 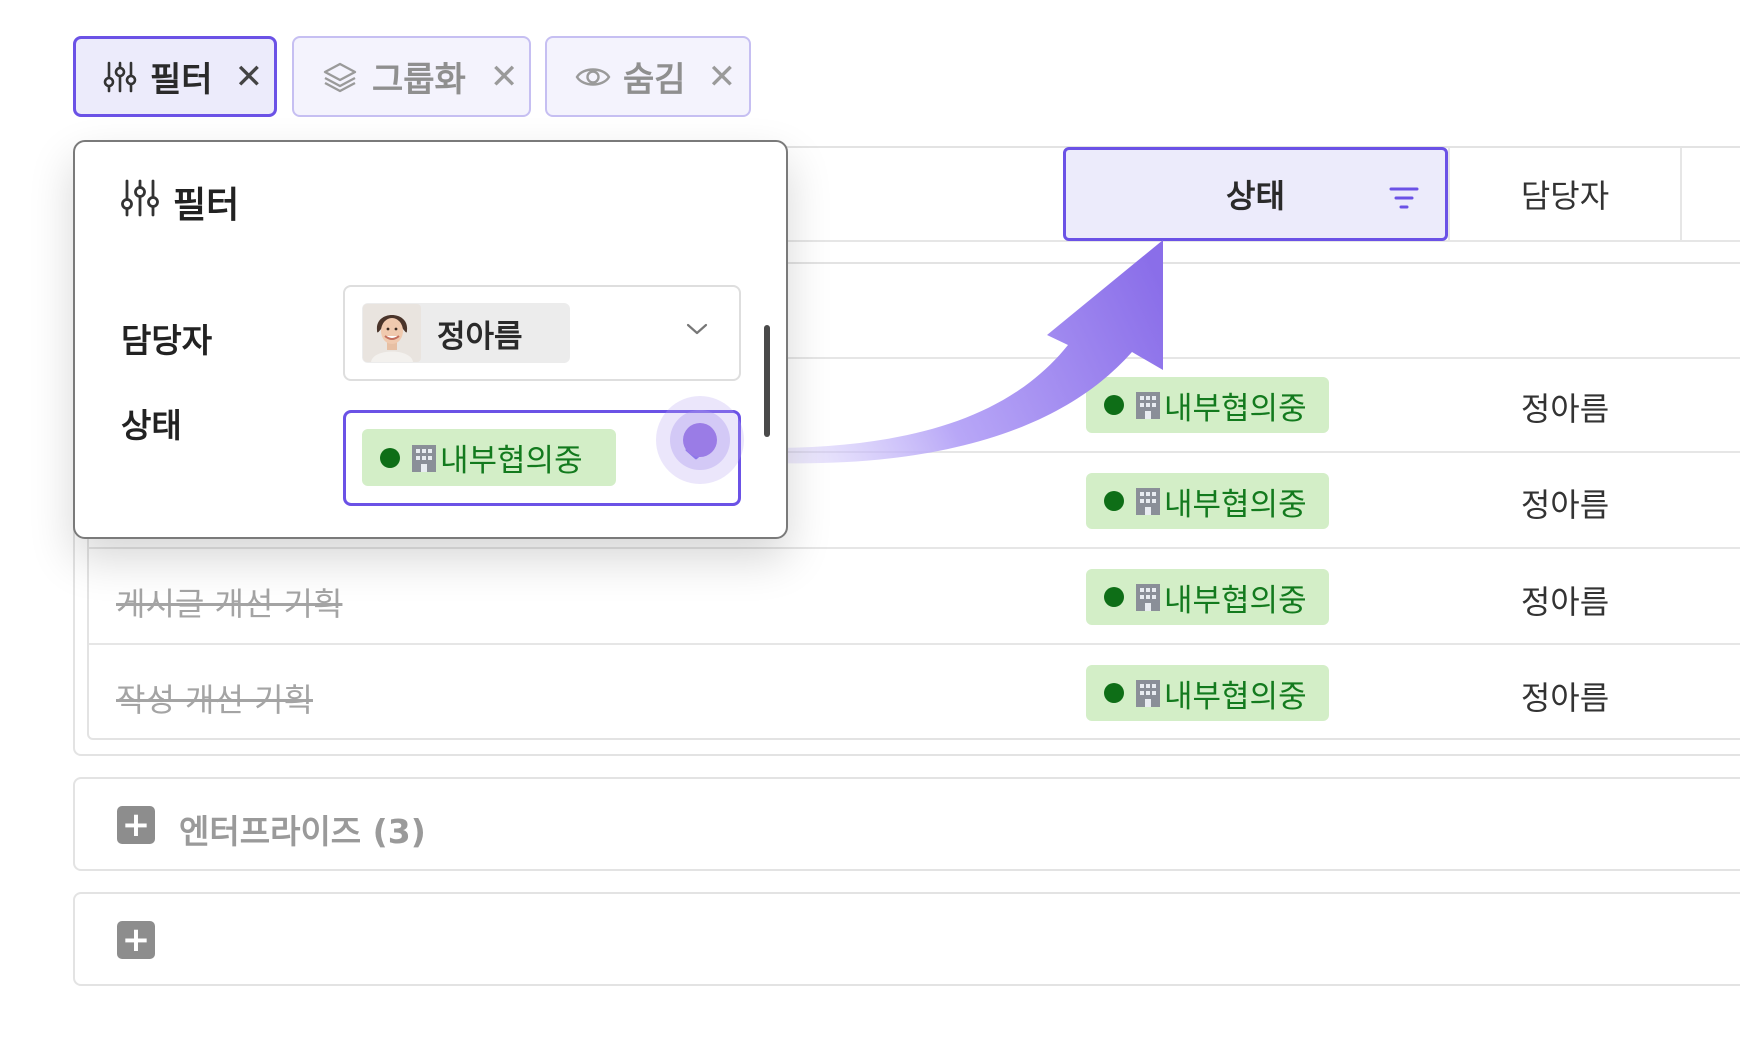 What do you see at coordinates (593, 77) in the screenshot?
I see `eye-icon` at bounding box center [593, 77].